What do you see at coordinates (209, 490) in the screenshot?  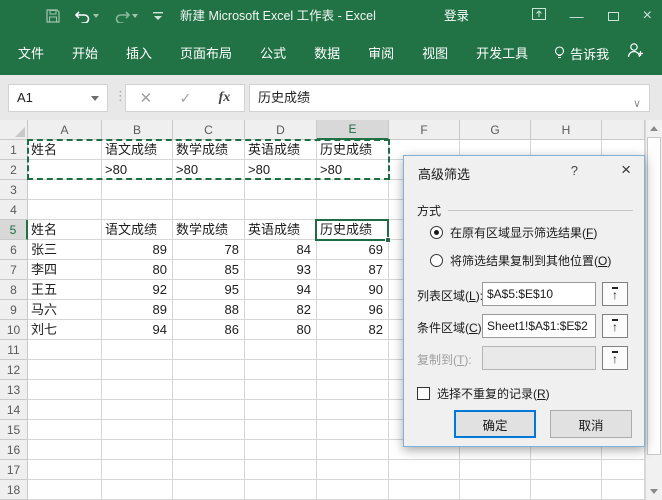 I see `cell-C18` at bounding box center [209, 490].